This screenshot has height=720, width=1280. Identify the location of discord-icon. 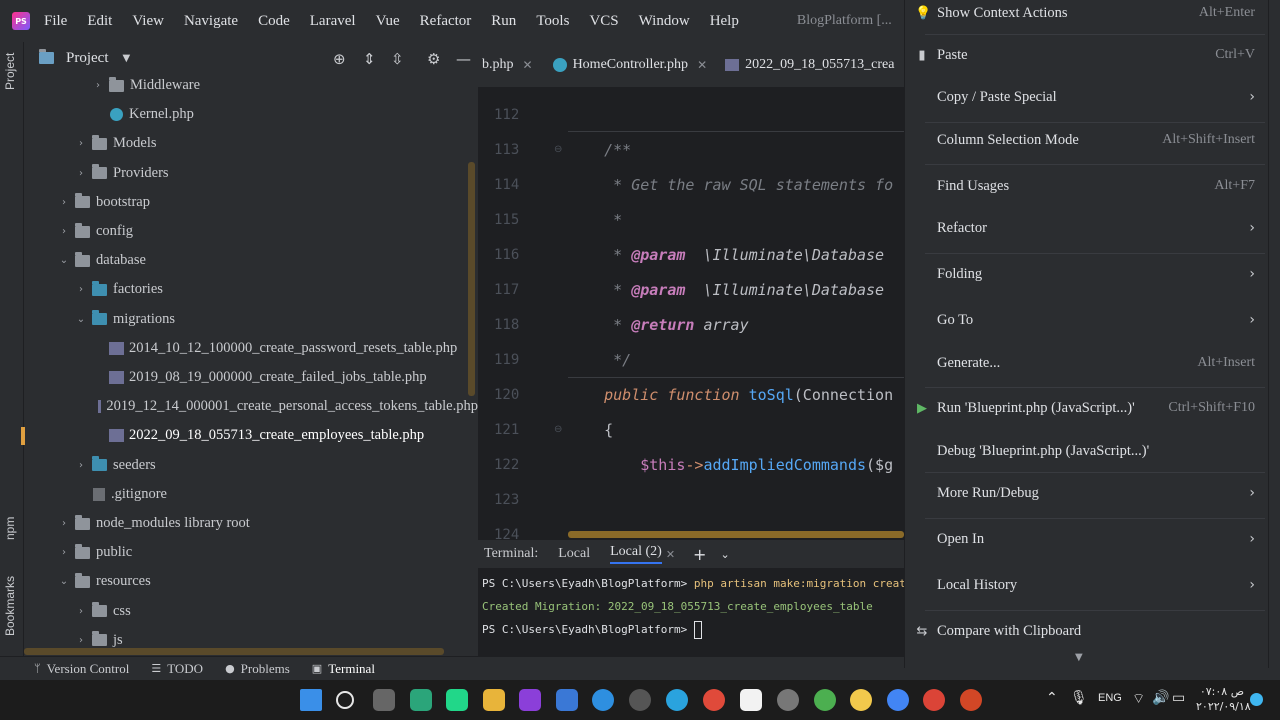
(788, 700).